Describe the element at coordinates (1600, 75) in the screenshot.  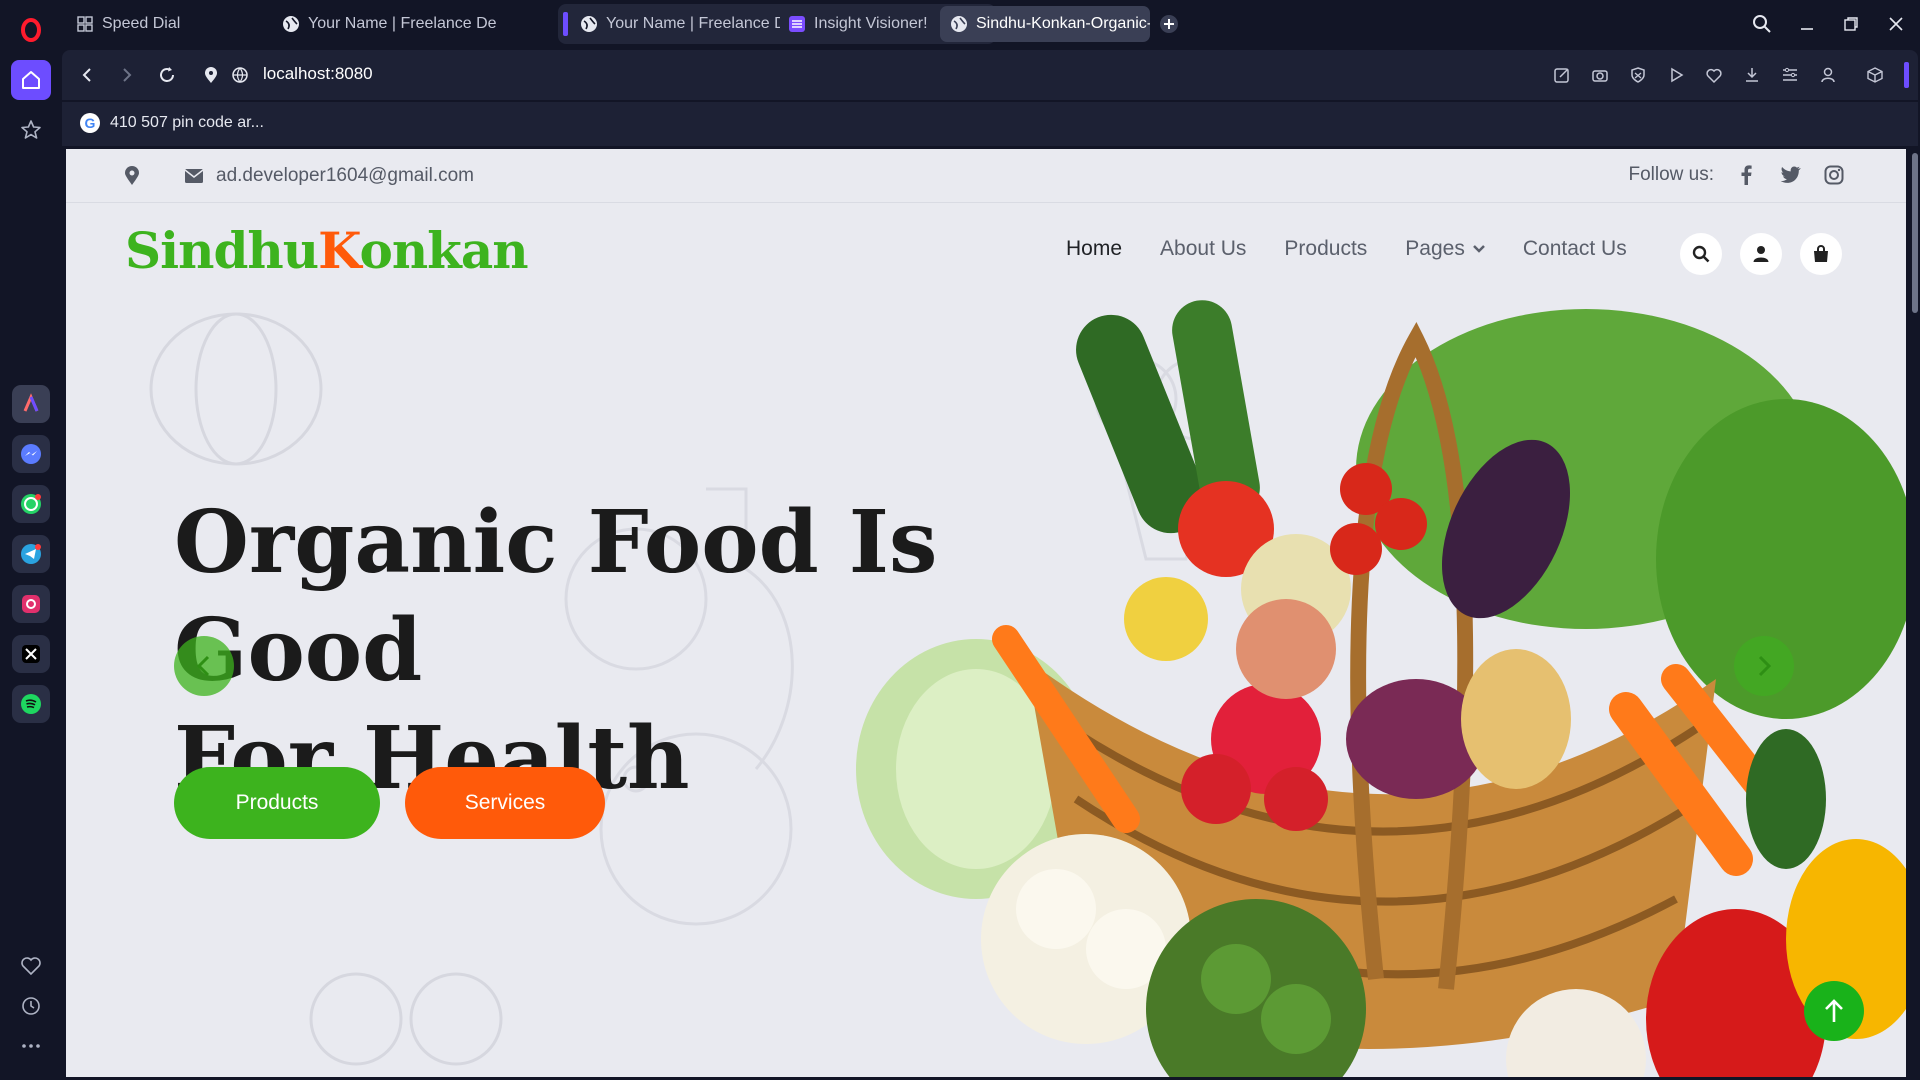
I see `camera-icon` at that location.